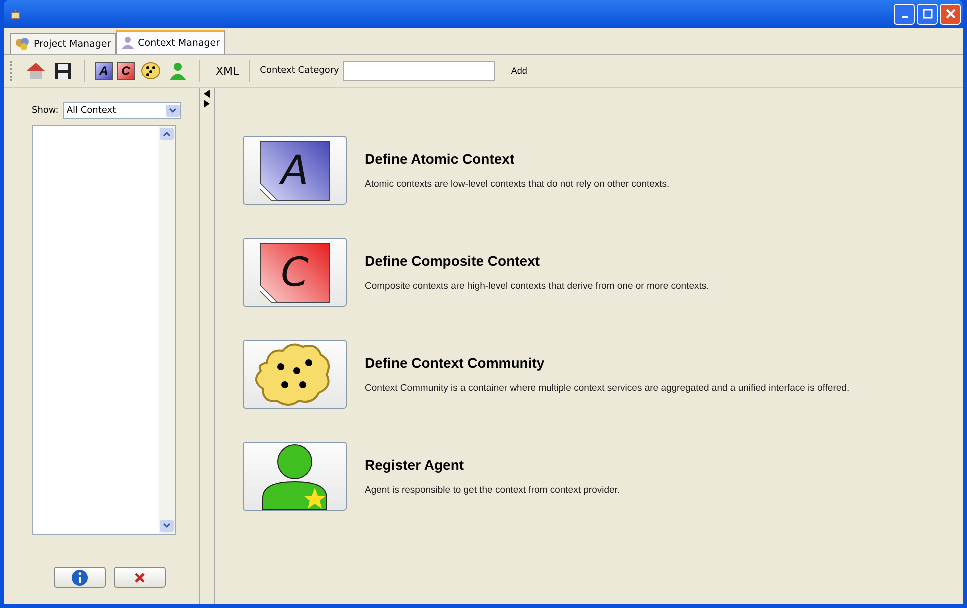 The width and height of the screenshot is (967, 608). I want to click on close-icon, so click(951, 14).